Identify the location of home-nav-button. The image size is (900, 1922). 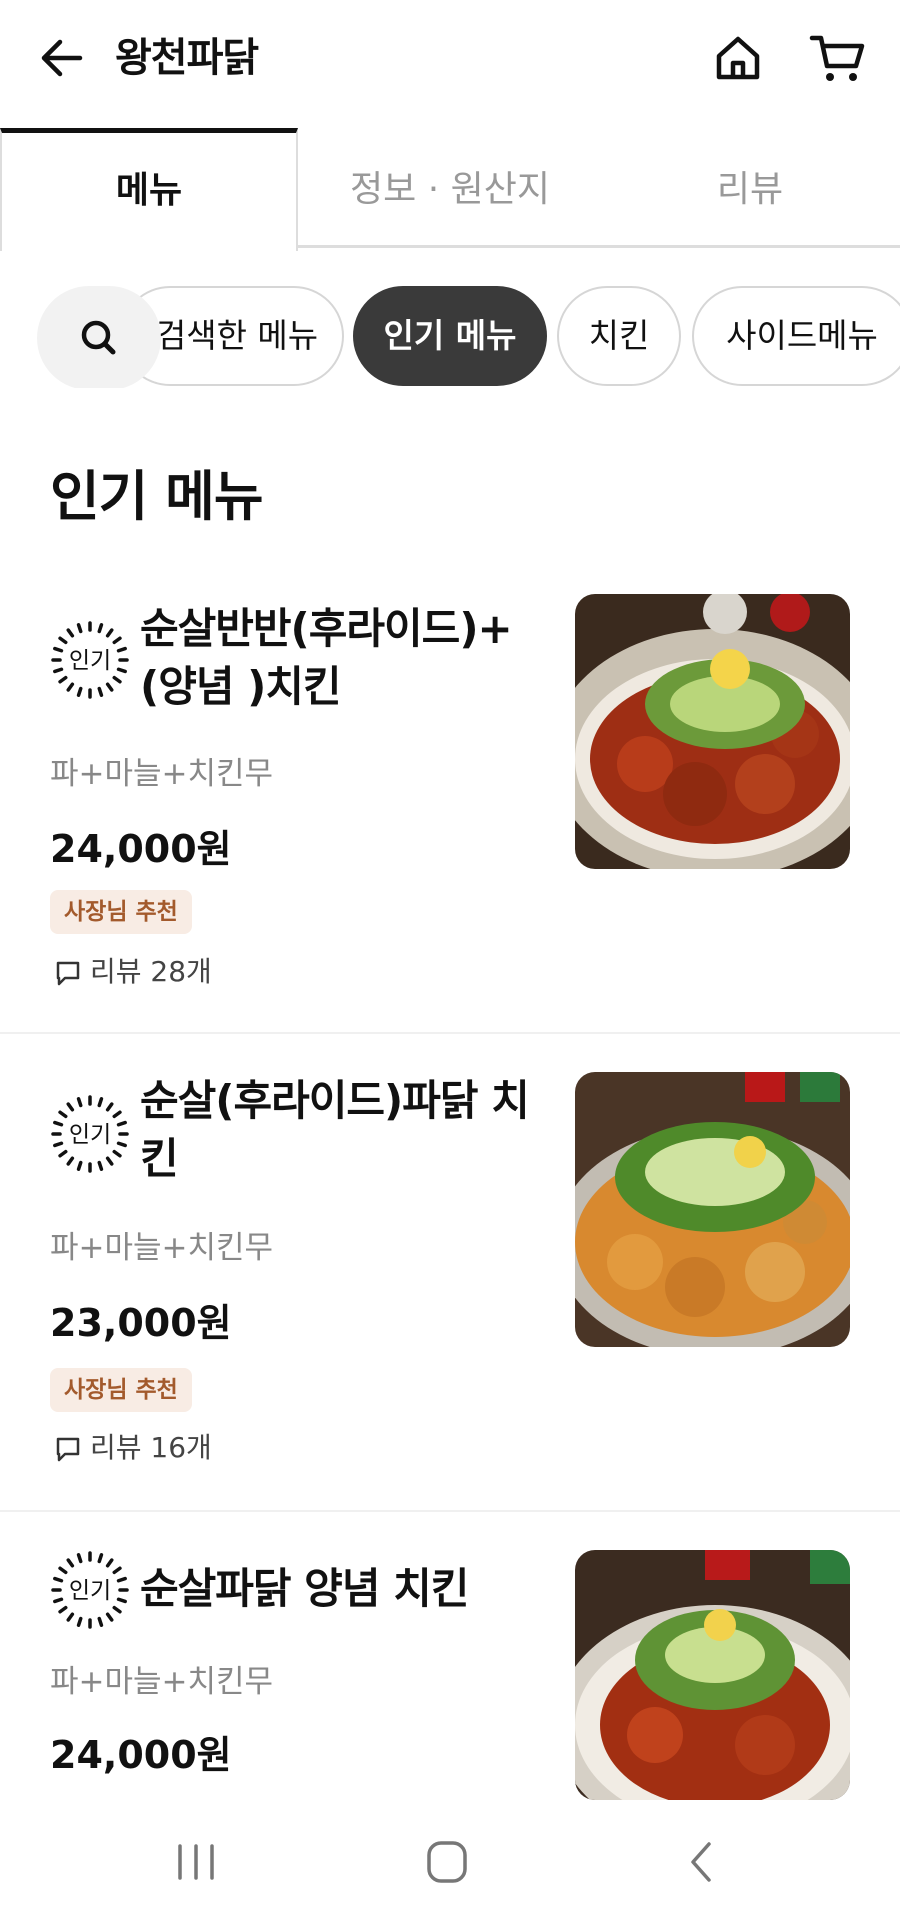
(447, 1862).